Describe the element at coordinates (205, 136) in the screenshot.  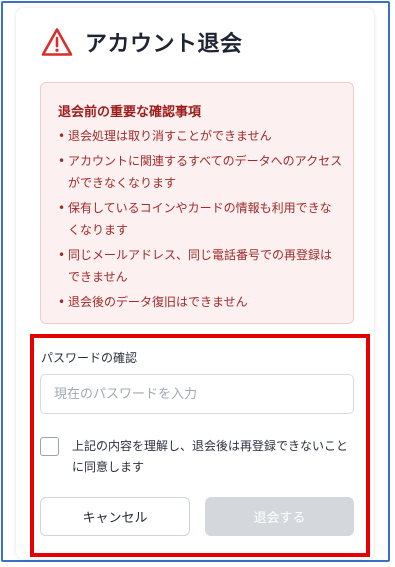
I see `notice-item: 退会処理は取り消すことができません` at that location.